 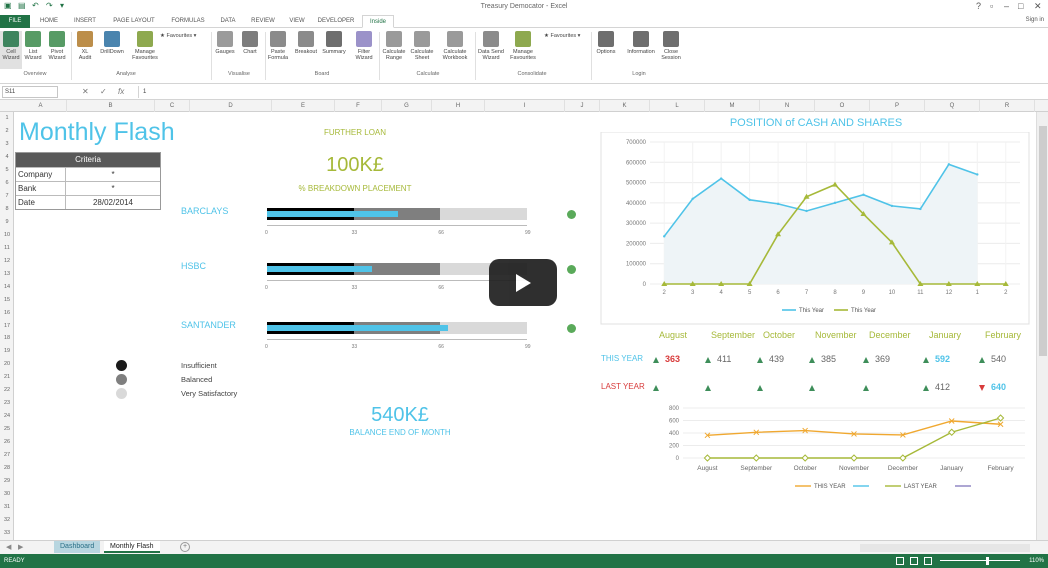 What do you see at coordinates (523, 50) in the screenshot?
I see `ribbon-button-16: Manage Favourites` at bounding box center [523, 50].